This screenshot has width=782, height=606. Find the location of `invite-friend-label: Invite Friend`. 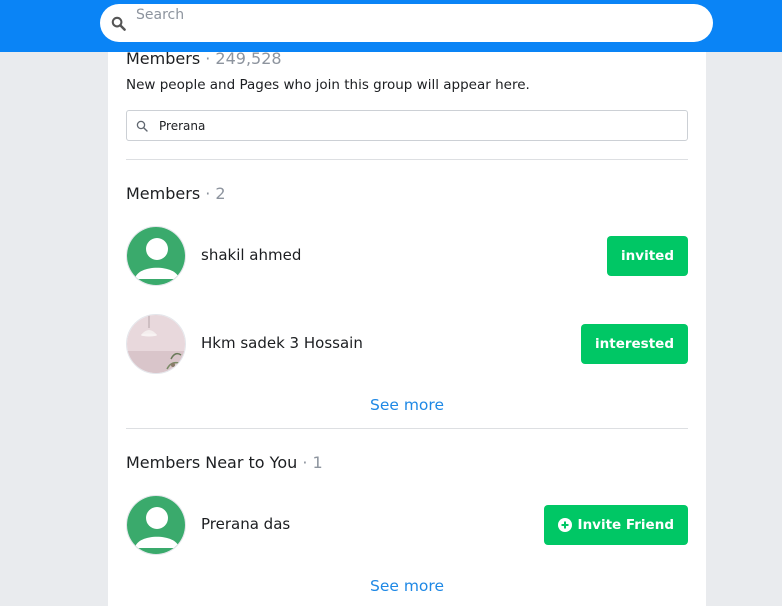

invite-friend-label: Invite Friend is located at coordinates (625, 525).